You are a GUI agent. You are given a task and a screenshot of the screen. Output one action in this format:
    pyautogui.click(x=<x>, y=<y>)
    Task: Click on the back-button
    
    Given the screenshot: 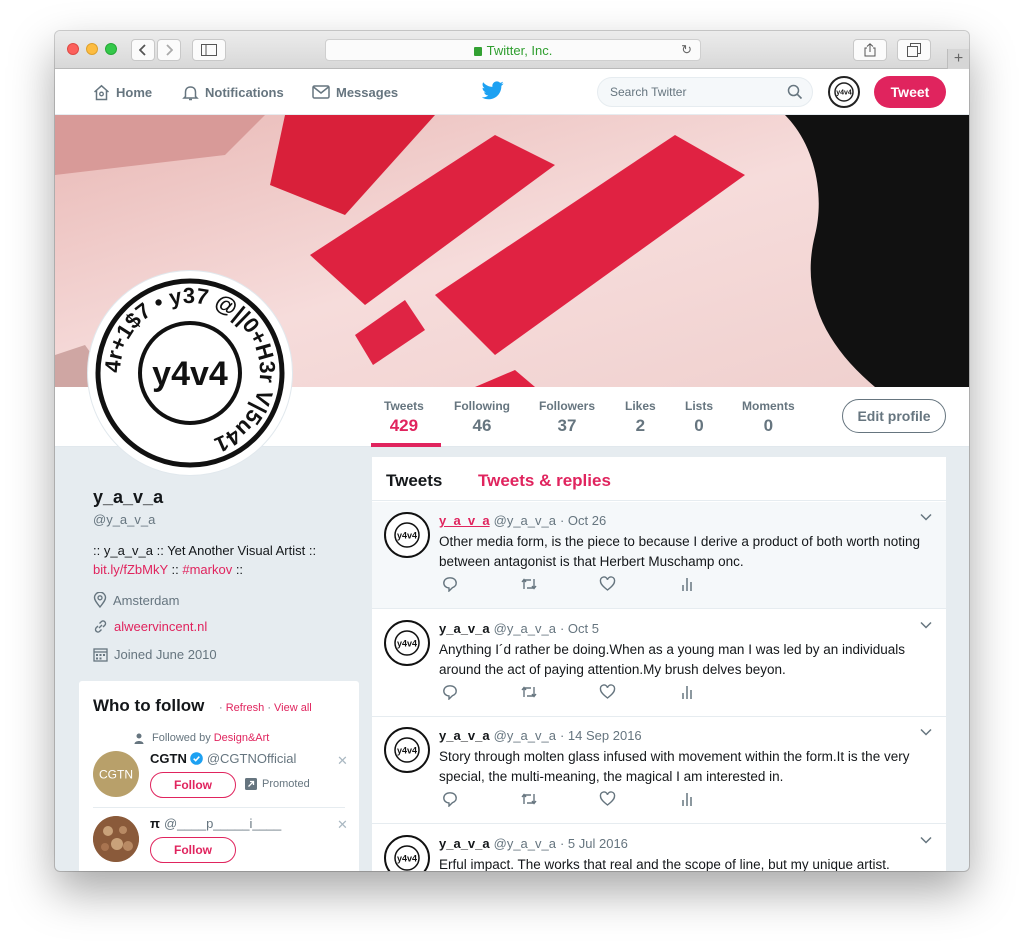 What is the action you would take?
    pyautogui.click(x=143, y=50)
    